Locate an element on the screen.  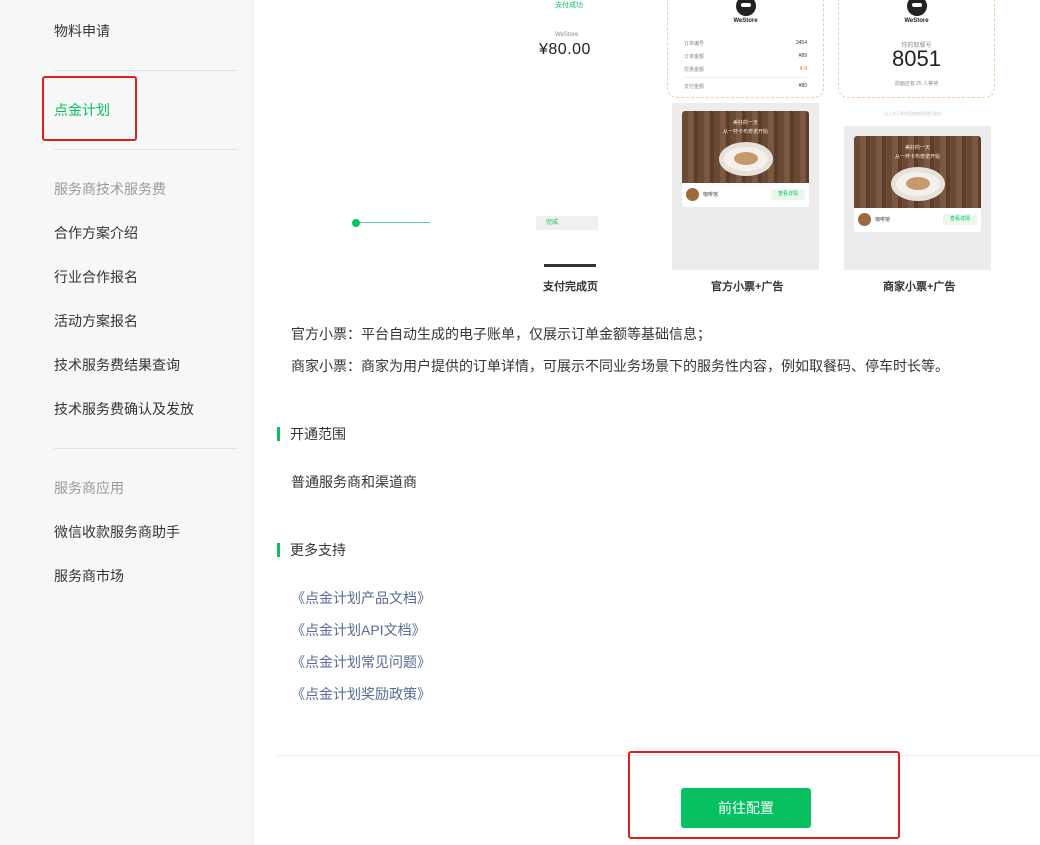
scope-text: 普通服务商和渠道商 is located at coordinates (354, 482).